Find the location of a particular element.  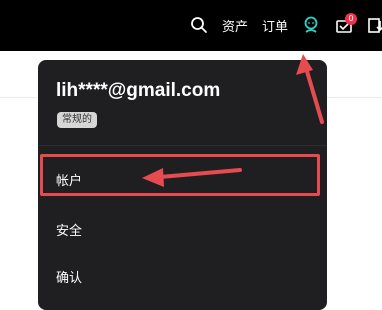

arrow-to-profile-icon is located at coordinates (310, 89).